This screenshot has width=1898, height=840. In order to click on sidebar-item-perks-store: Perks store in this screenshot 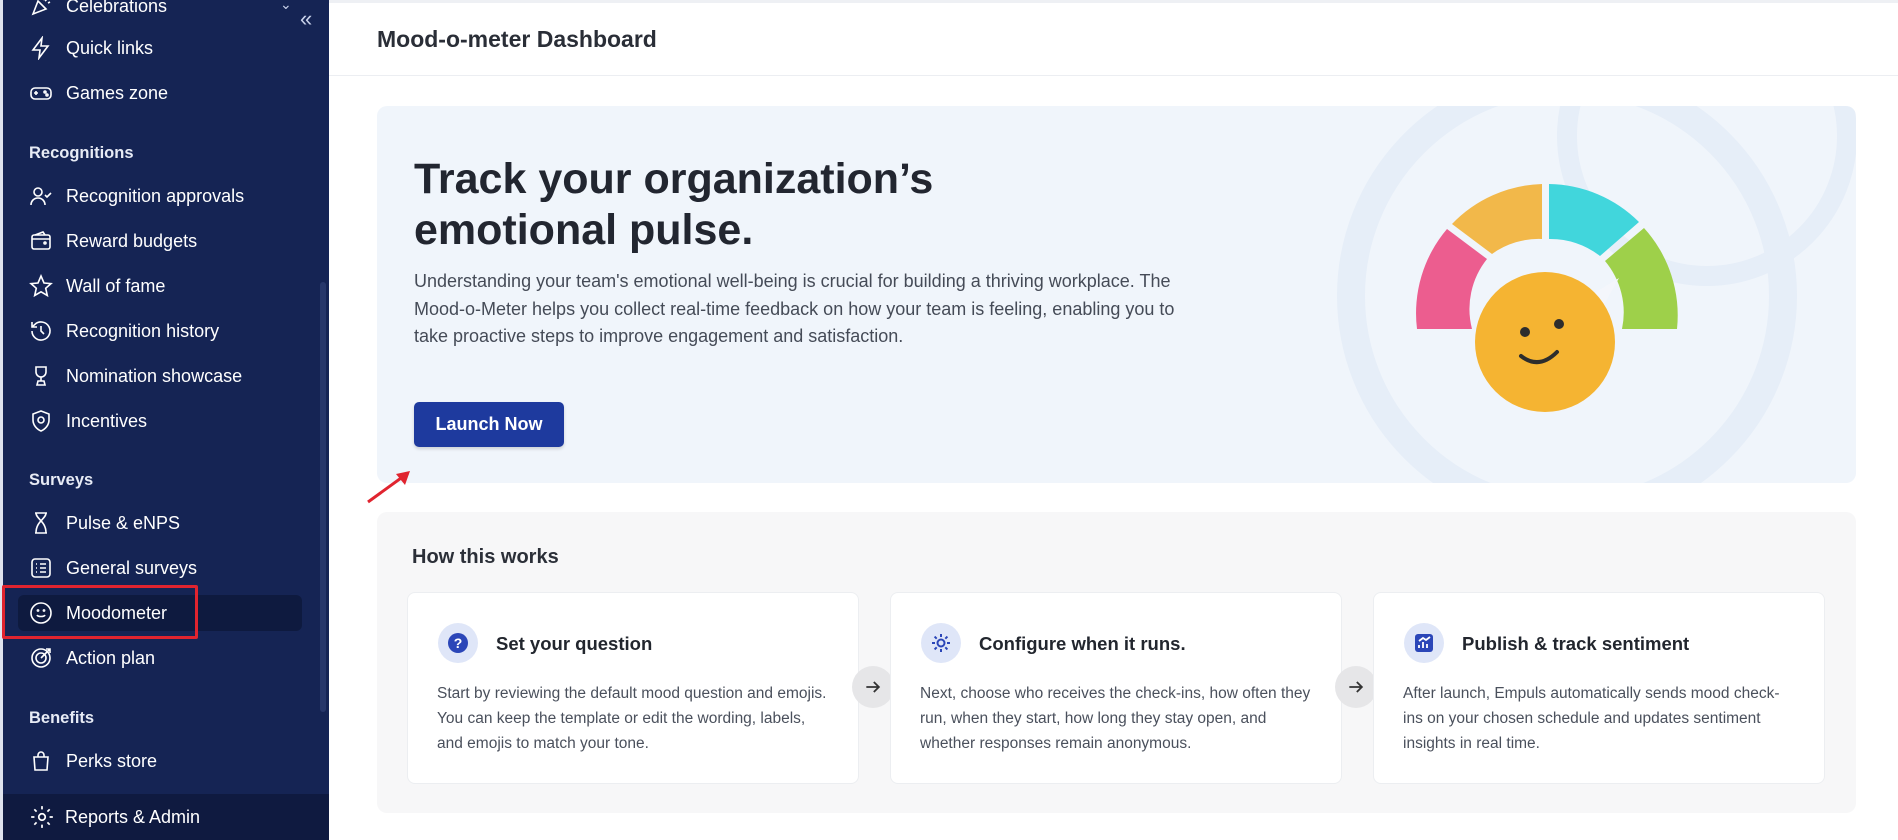, I will do `click(160, 761)`.